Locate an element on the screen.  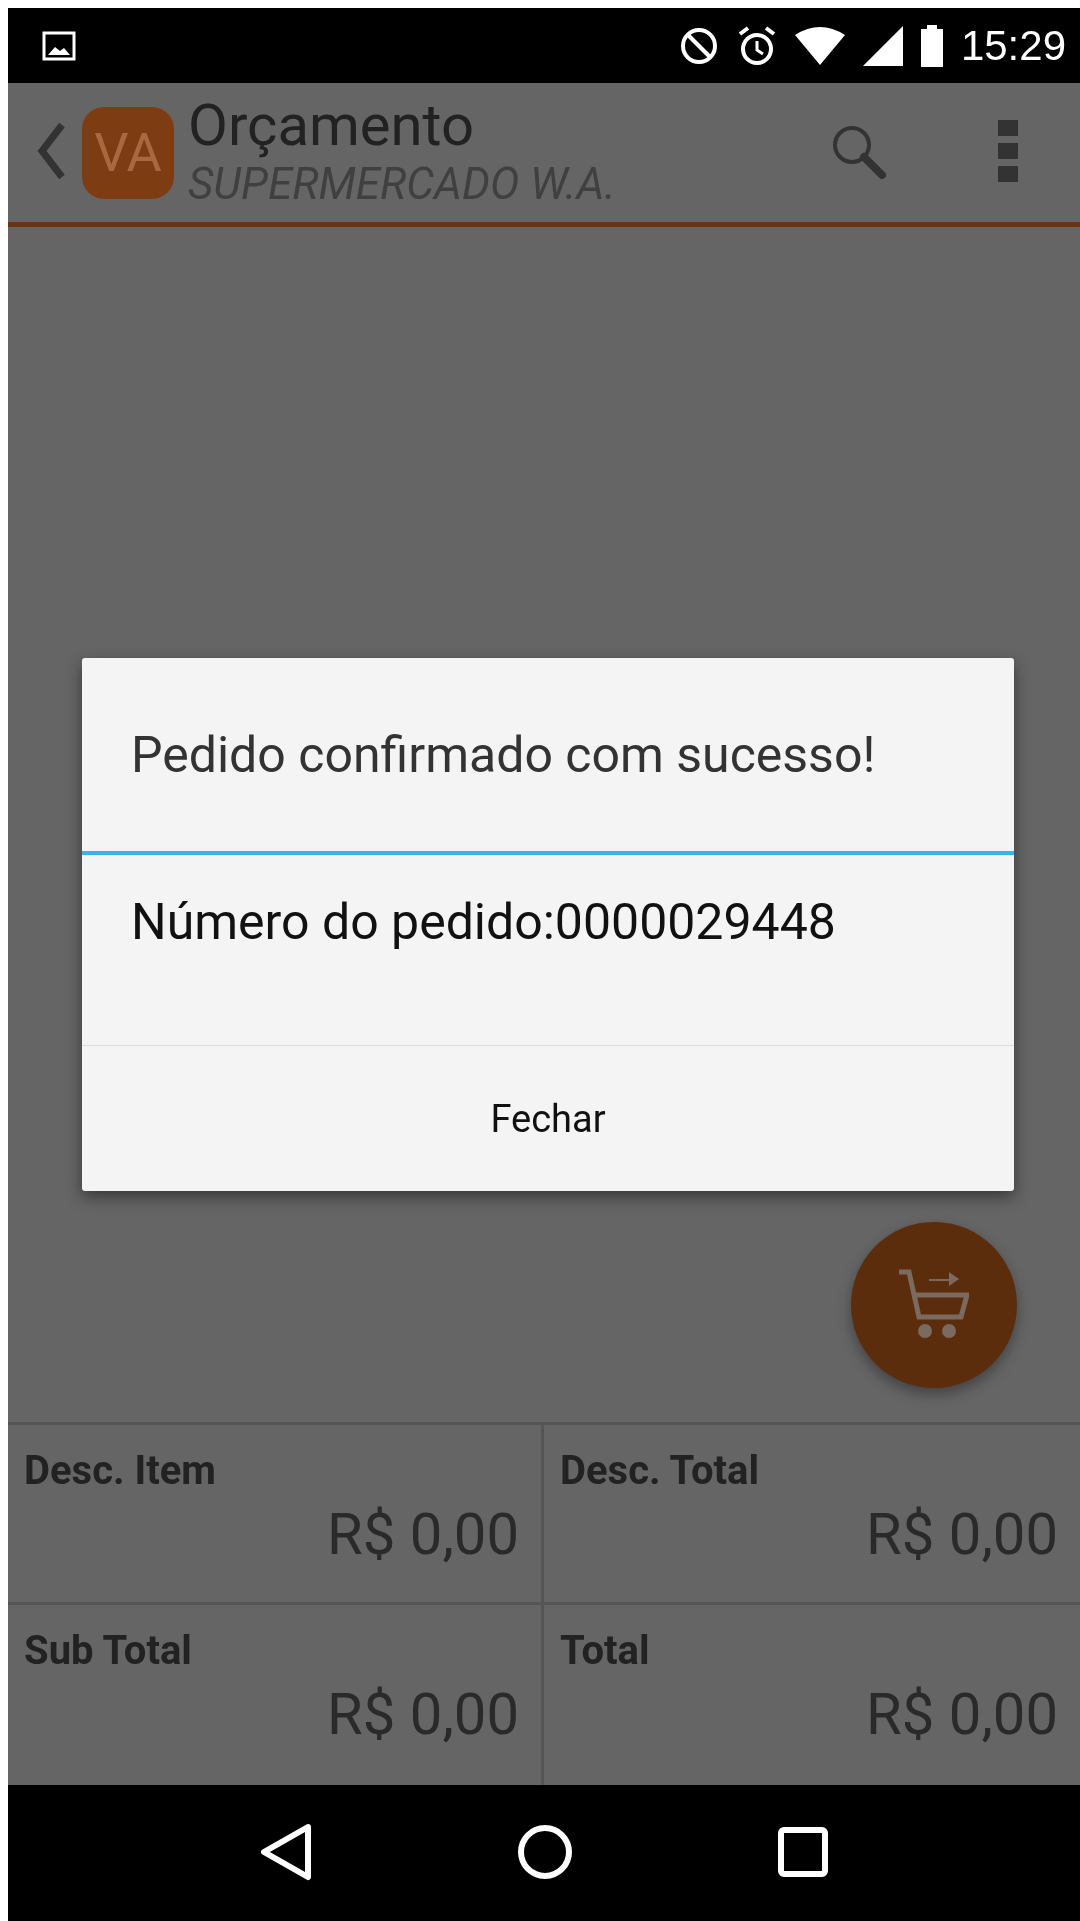
dialog-message: Número do pedido:0000029448 is located at coordinates (548, 950).